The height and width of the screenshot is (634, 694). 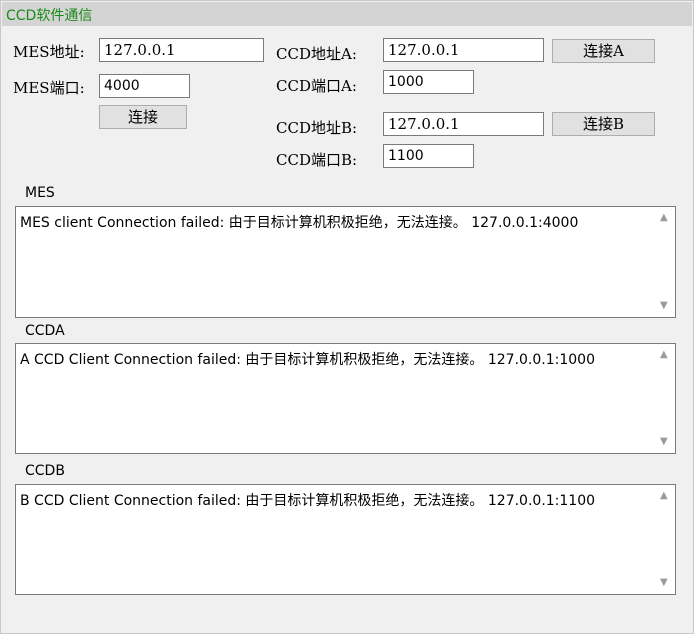 I want to click on window-title: CCD软件通信, so click(x=49, y=16).